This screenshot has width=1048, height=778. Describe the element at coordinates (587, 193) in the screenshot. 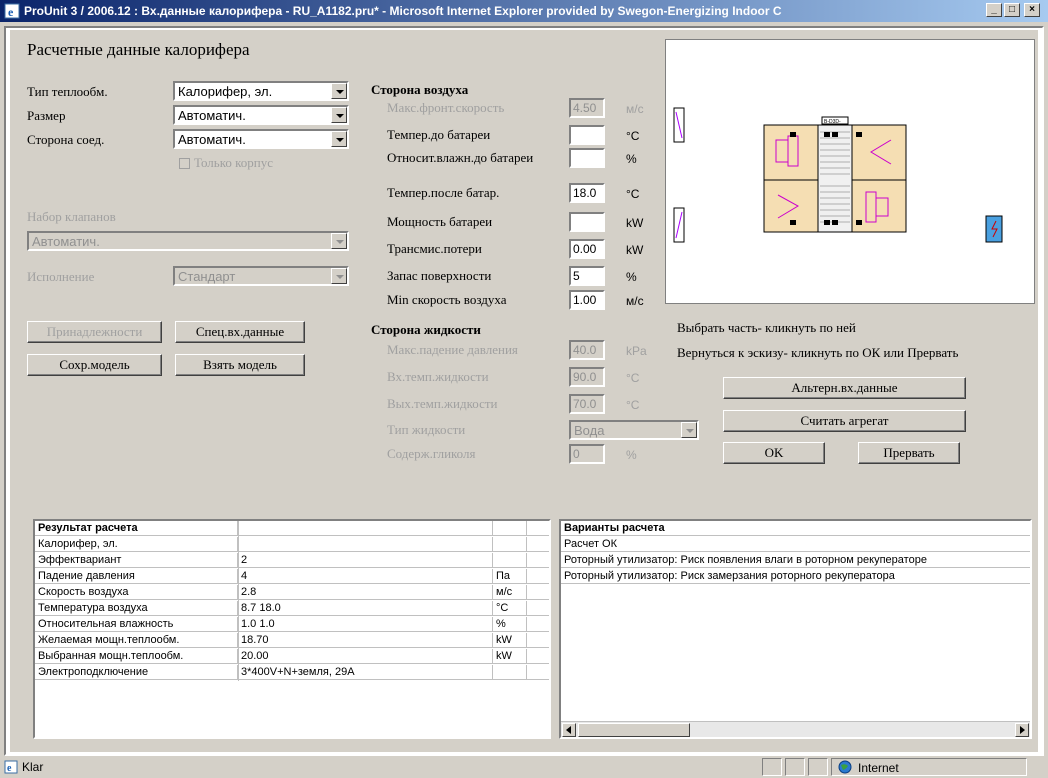

I see `air-row-input: 18.0` at that location.